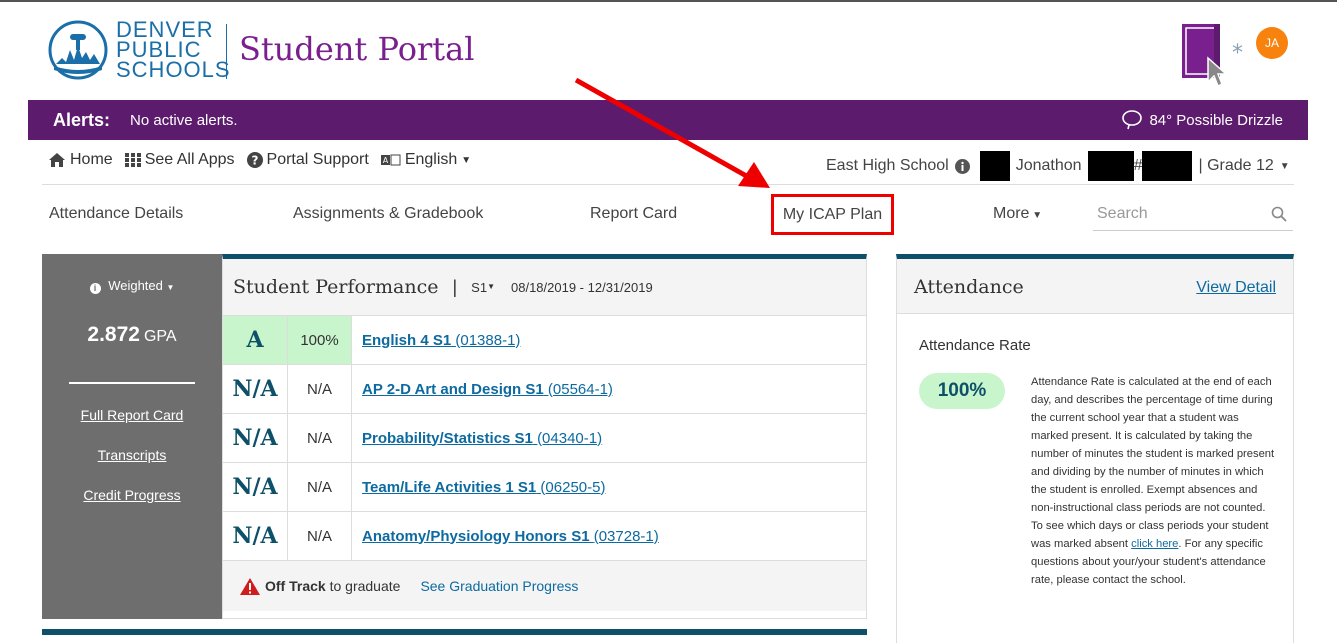 The image size is (1337, 643). I want to click on info-icon, so click(962, 166).